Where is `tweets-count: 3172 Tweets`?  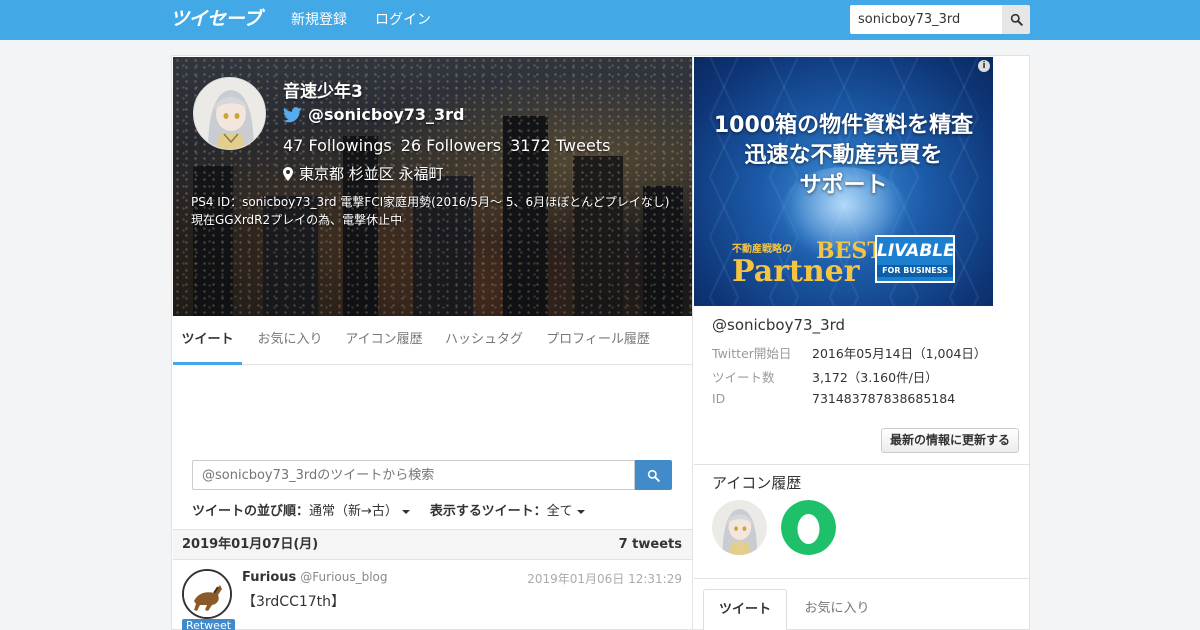
tweets-count: 3172 Tweets is located at coordinates (560, 145).